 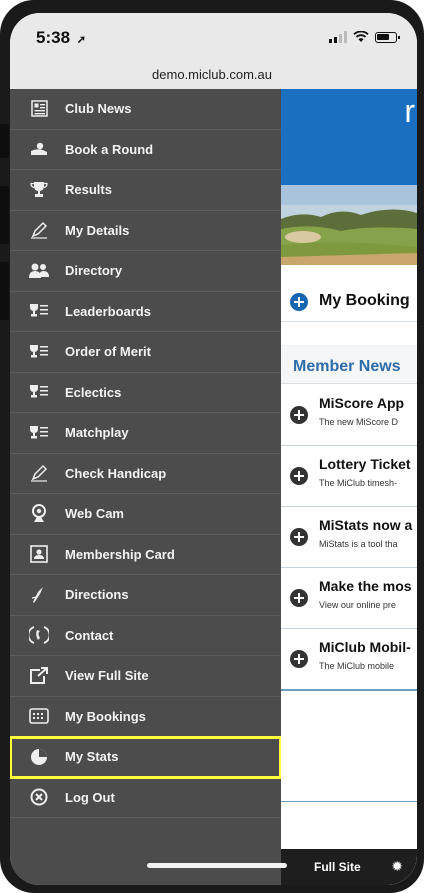 I want to click on menu-item-web-cam: Web Cam, so click(x=145, y=514).